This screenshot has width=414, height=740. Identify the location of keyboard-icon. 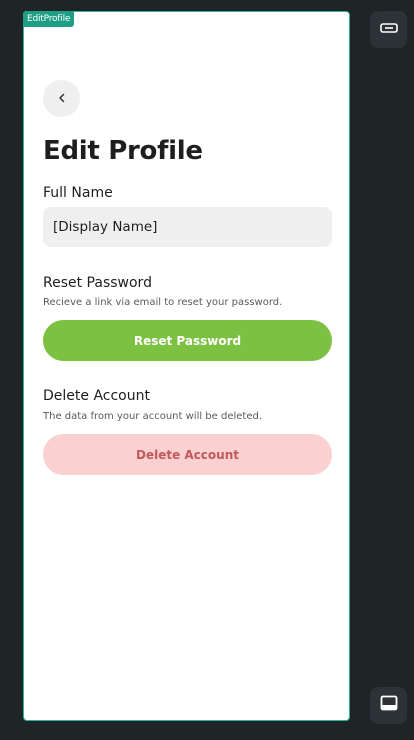
(388, 30).